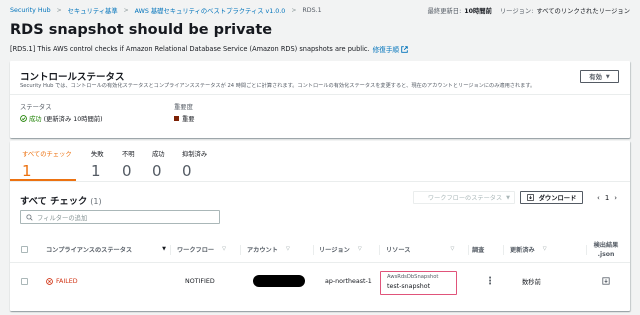  Describe the element at coordinates (96, 201) in the screenshot. I see `checks-count: (1)` at that location.